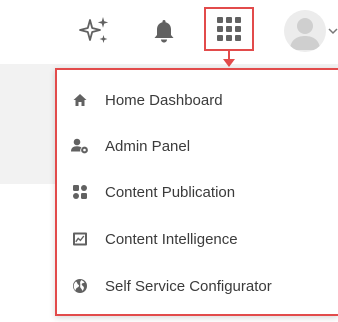 This screenshot has width=338, height=322. Describe the element at coordinates (164, 31) in the screenshot. I see `bell-icon` at that location.